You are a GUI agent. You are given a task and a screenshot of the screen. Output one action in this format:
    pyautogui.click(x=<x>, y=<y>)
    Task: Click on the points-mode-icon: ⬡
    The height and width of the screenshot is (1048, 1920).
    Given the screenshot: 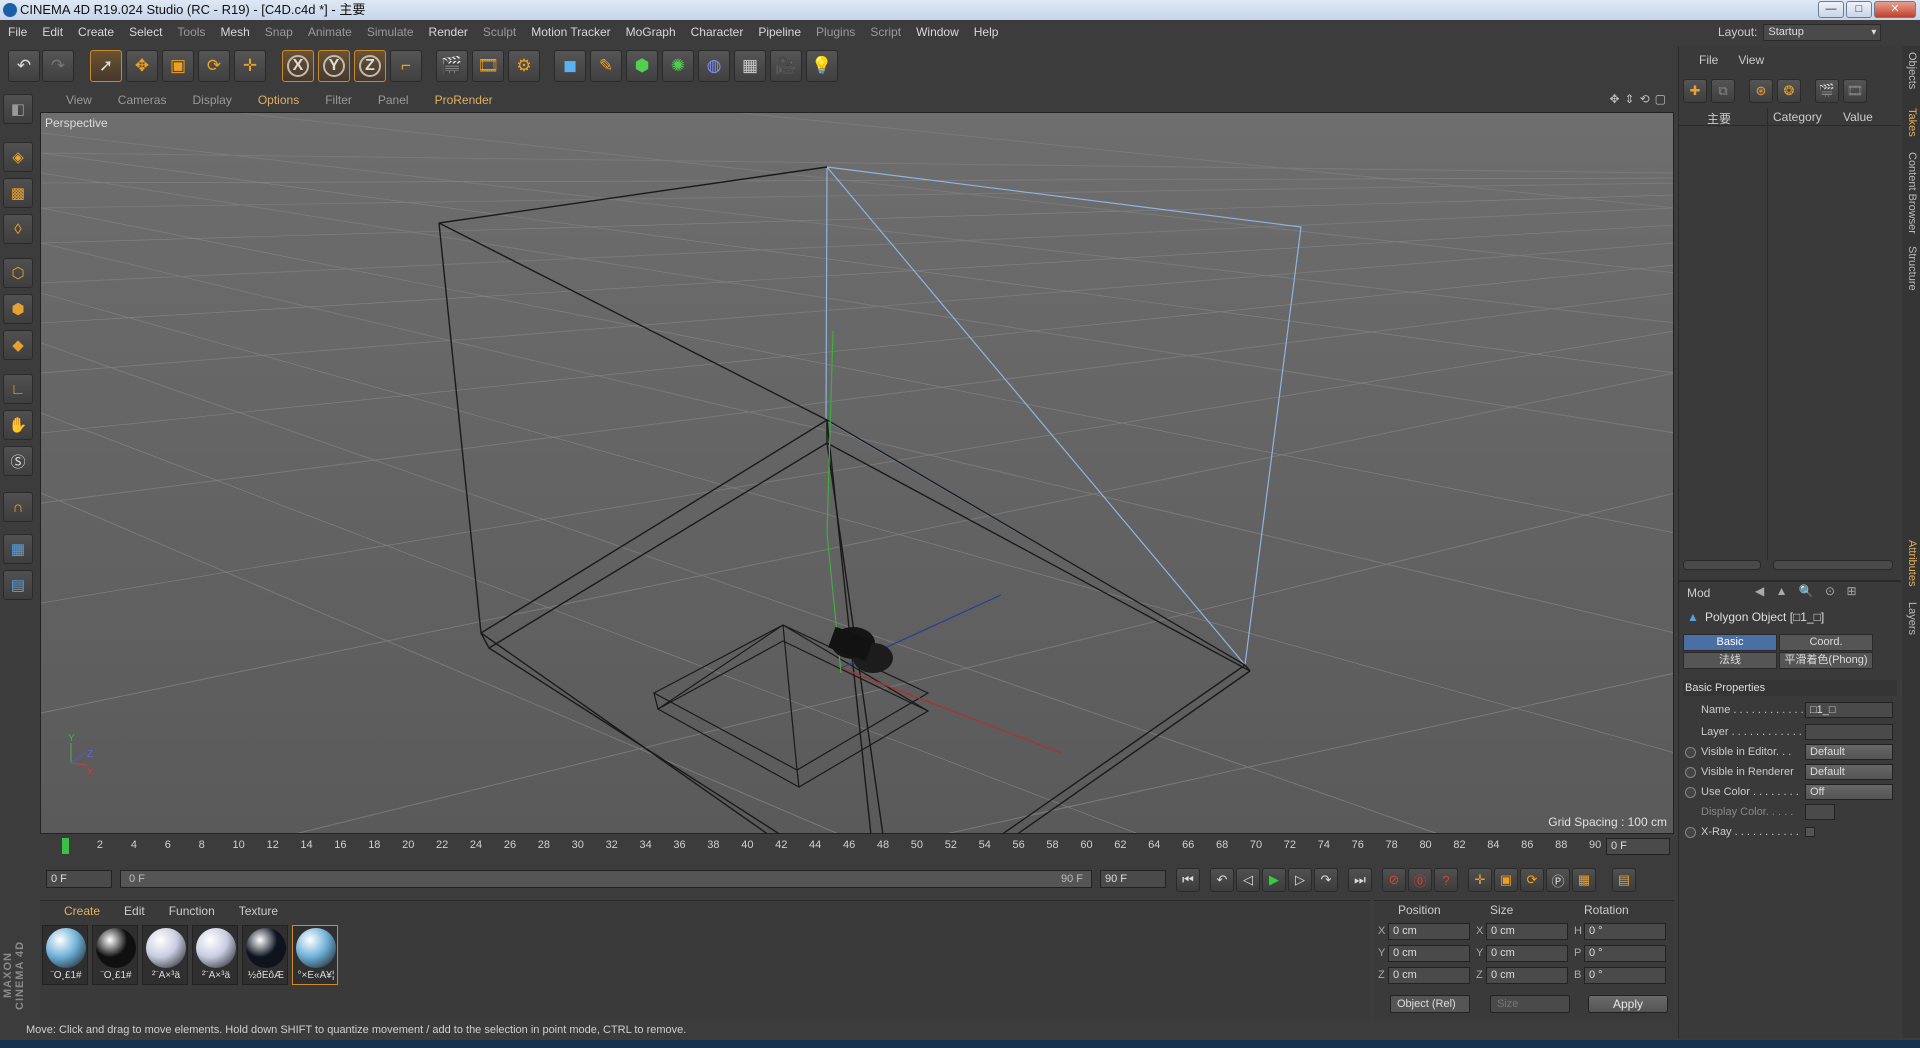 What is the action you would take?
    pyautogui.click(x=18, y=273)
    